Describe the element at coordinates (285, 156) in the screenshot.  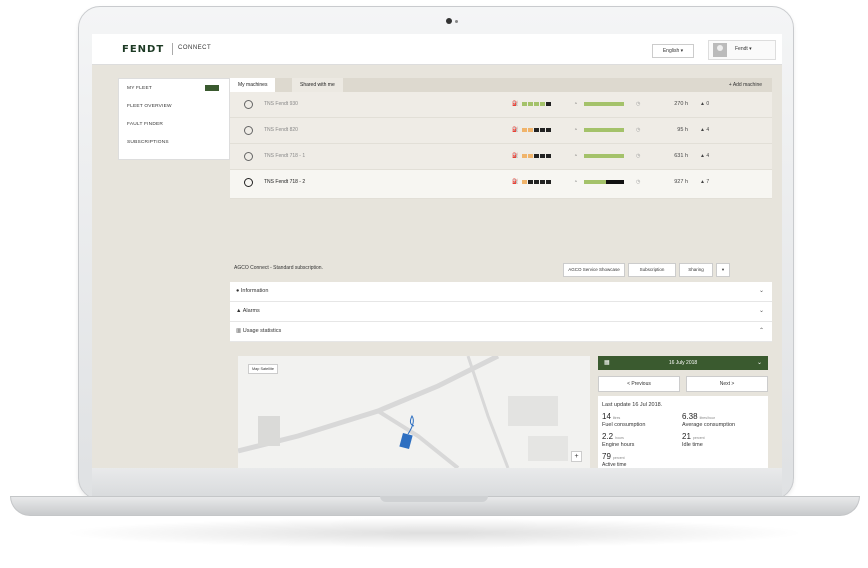
I see `machine-name: TNS Fendt 718 - 1` at that location.